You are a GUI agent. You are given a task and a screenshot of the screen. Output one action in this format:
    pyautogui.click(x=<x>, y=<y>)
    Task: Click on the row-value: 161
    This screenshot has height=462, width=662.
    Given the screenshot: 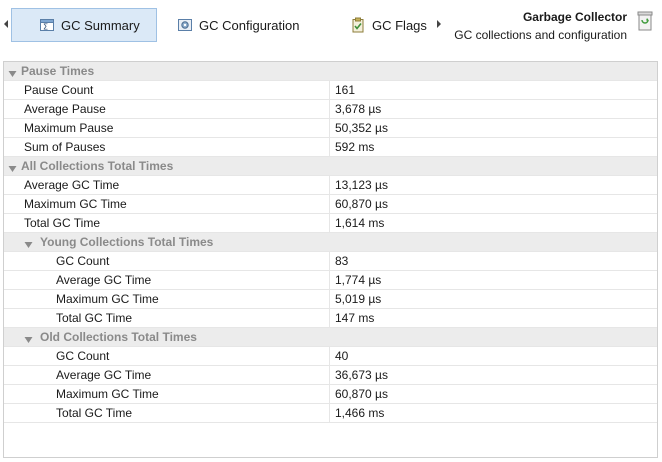 What is the action you would take?
    pyautogui.click(x=345, y=90)
    